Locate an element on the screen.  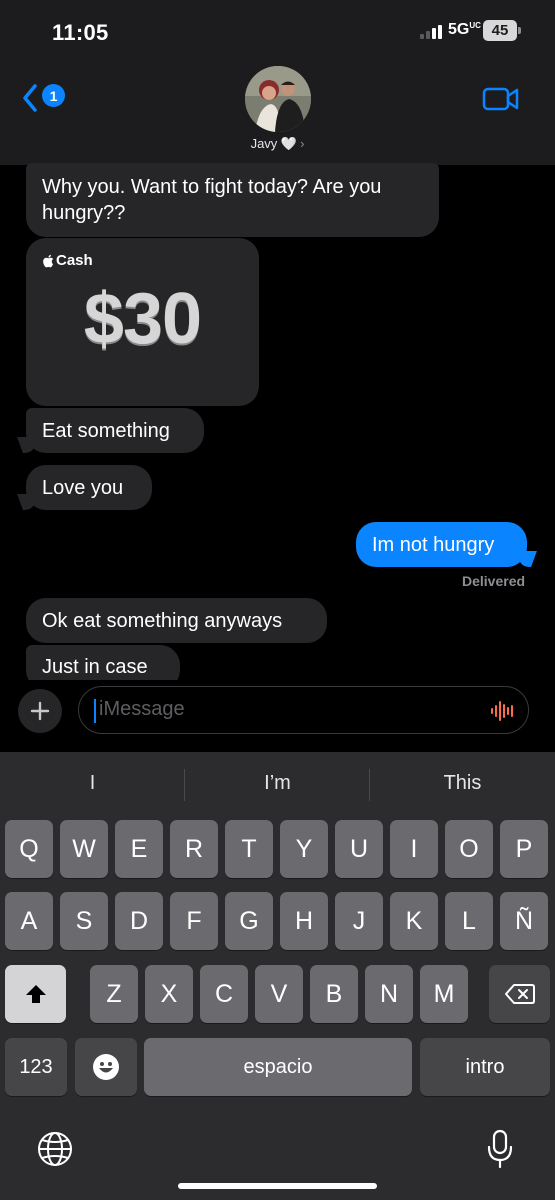
key-enye: Ñ is located at coordinates (524, 921).